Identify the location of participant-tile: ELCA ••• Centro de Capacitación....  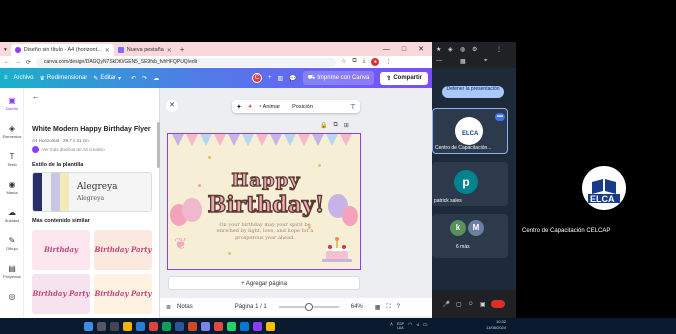
(470, 131).